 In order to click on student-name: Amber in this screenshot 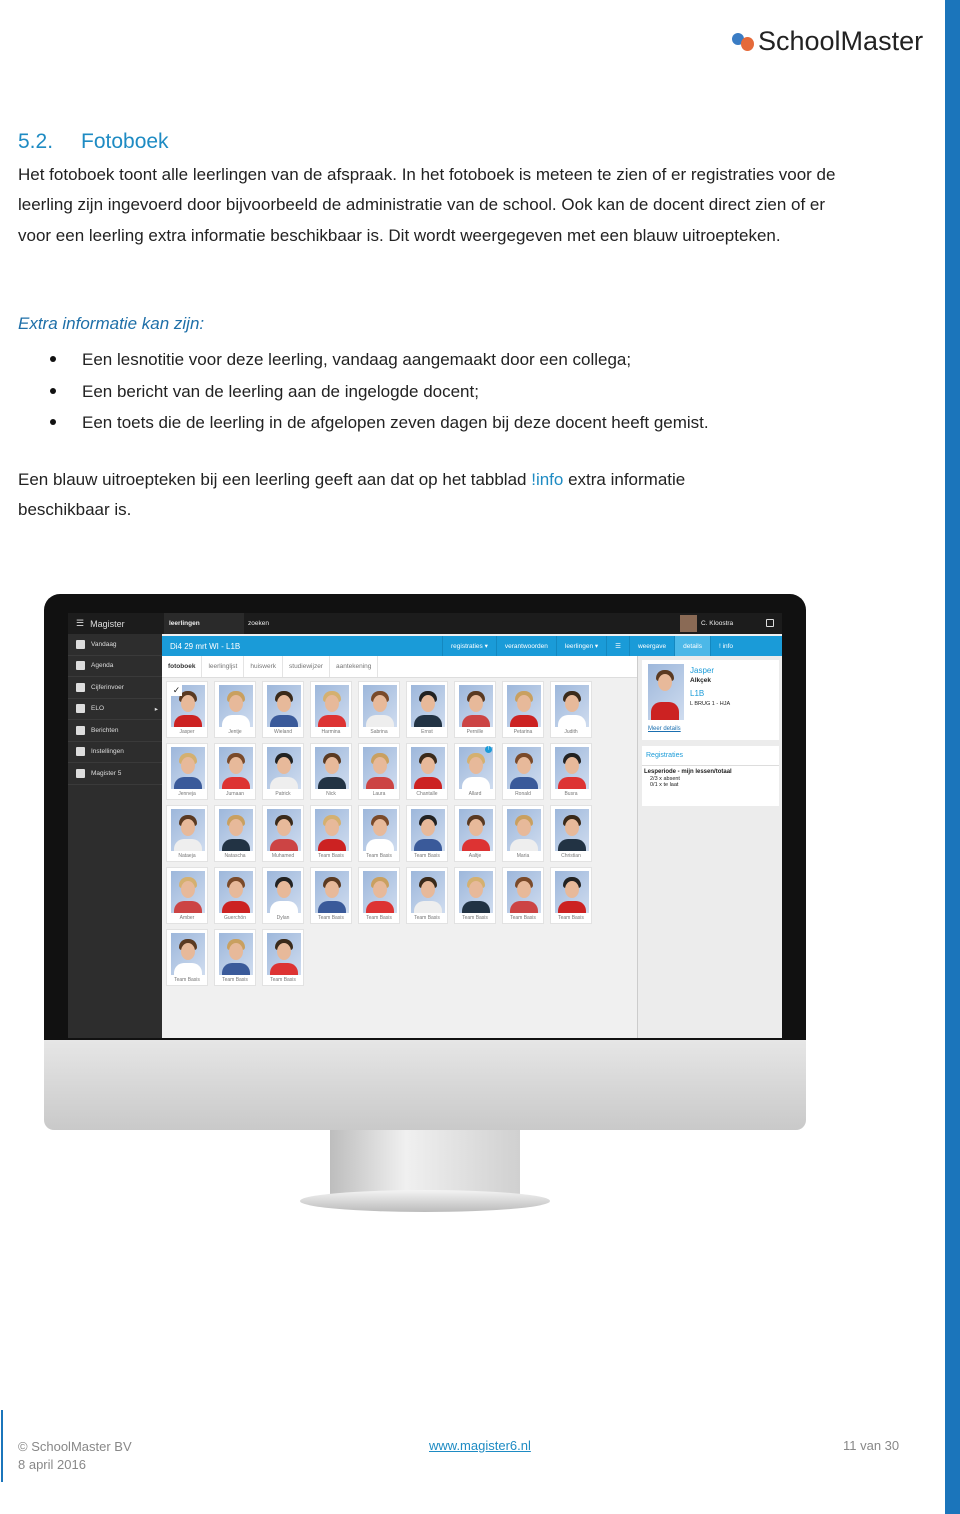, I will do `click(187, 918)`.